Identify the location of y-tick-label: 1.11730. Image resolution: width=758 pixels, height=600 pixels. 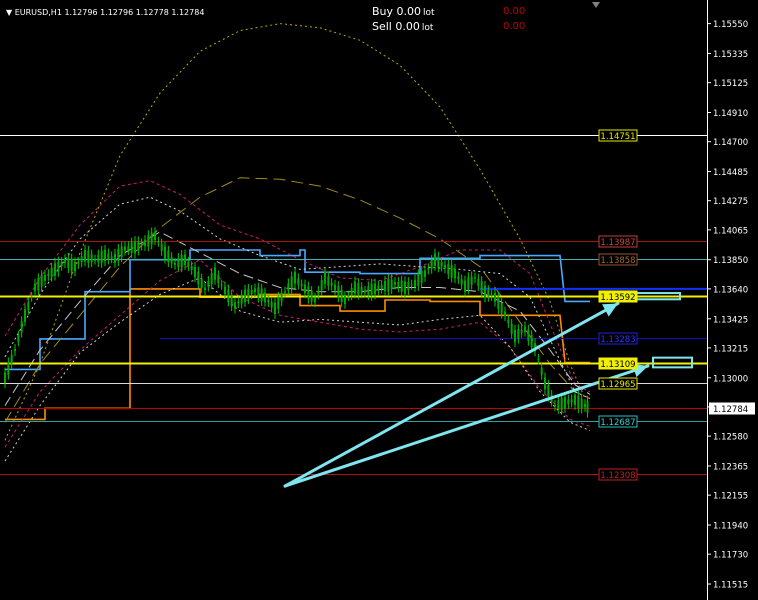
(730, 556).